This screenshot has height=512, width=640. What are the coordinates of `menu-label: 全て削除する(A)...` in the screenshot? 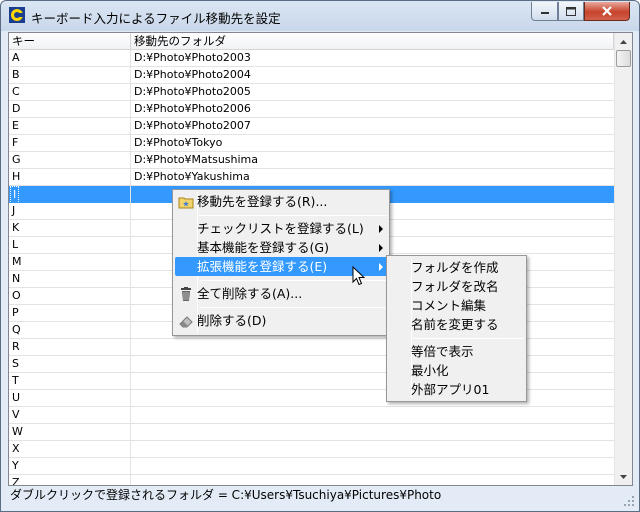 It's located at (250, 293).